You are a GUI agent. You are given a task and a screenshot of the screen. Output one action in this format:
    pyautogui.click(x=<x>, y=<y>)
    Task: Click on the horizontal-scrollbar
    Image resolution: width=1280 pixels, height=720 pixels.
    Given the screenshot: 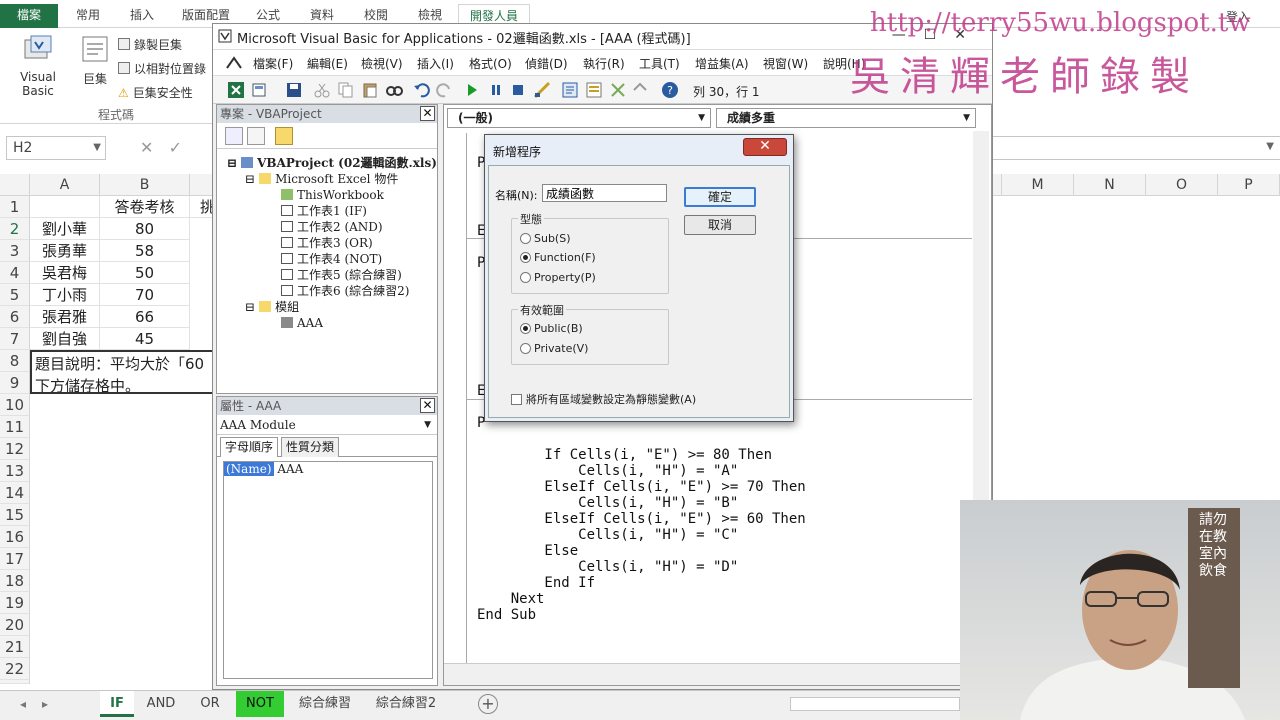 What is the action you would take?
    pyautogui.click(x=875, y=704)
    